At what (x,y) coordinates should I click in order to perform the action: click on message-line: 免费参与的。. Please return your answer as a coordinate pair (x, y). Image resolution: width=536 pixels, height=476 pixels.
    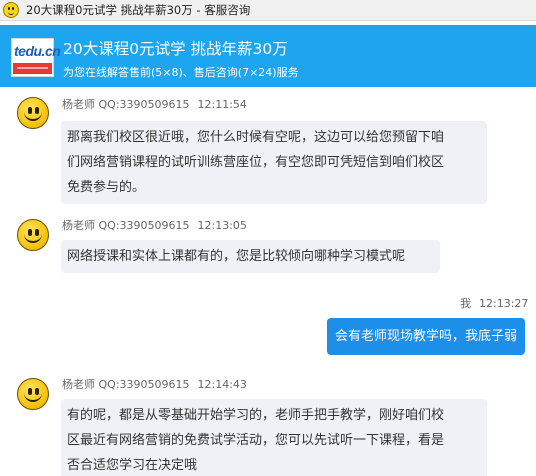
    Looking at the image, I should click on (106, 187).